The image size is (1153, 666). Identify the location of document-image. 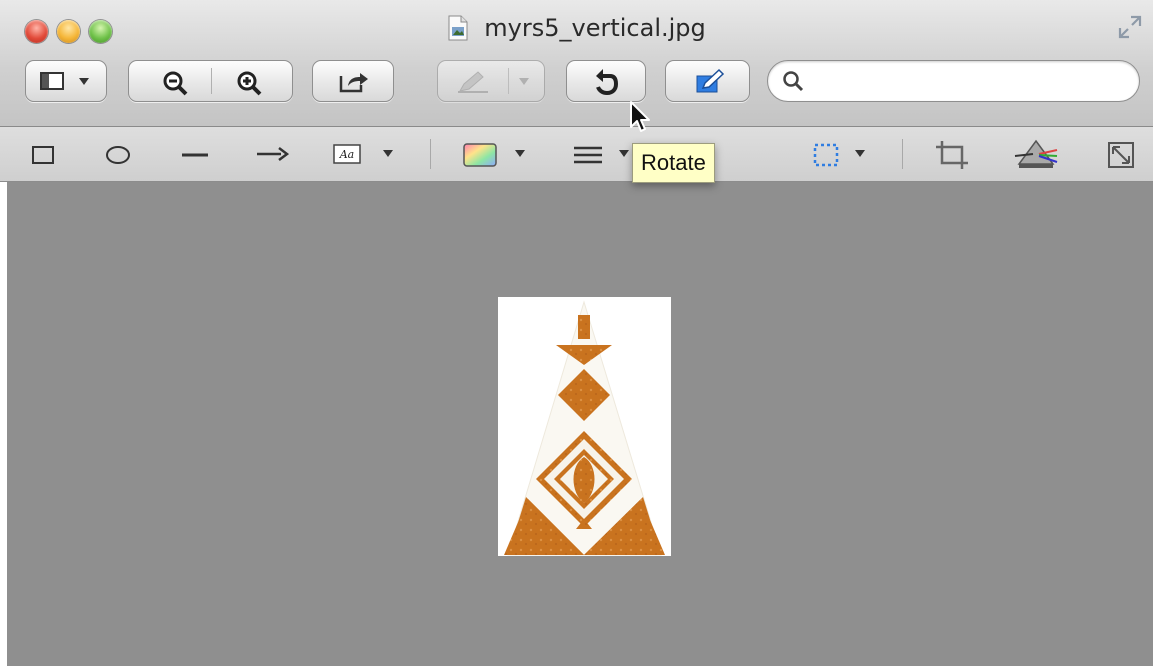
(584, 426).